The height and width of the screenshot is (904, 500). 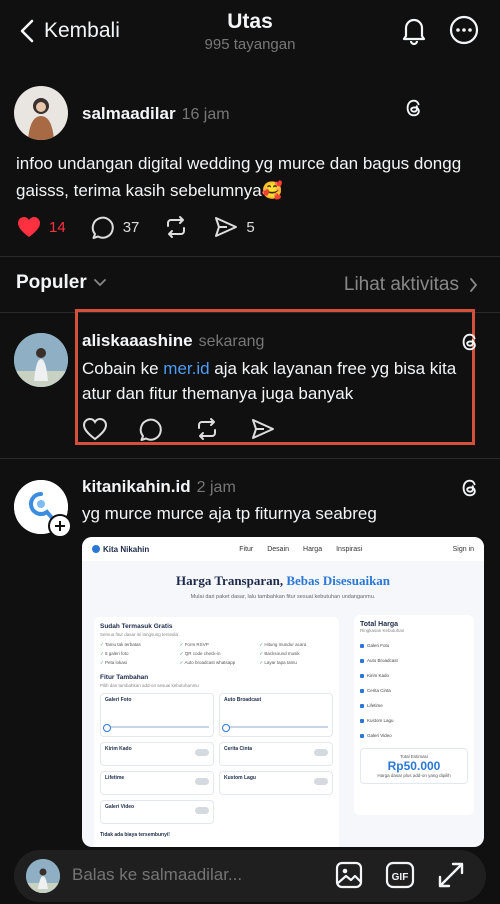 What do you see at coordinates (147, 227) in the screenshot?
I see `post-actions: 14 37 5` at bounding box center [147, 227].